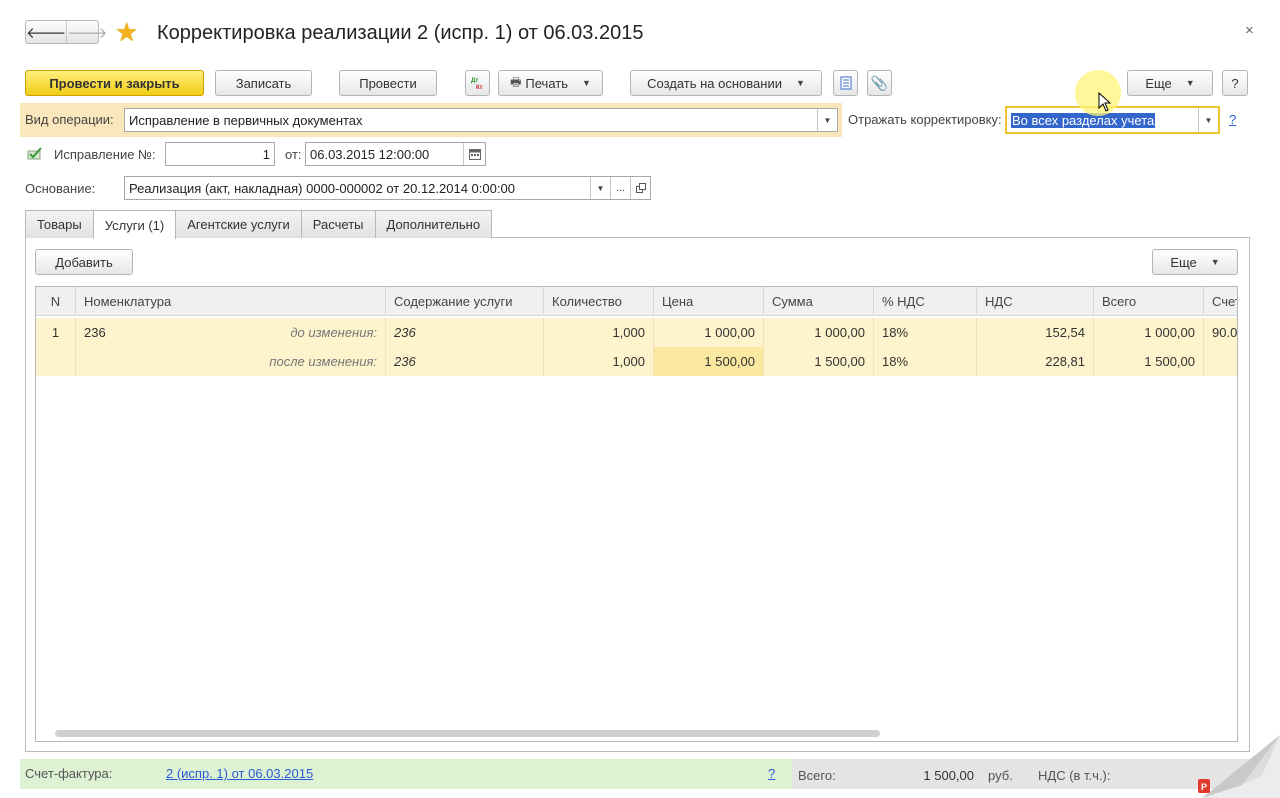 Image resolution: width=1280 pixels, height=798 pixels. Describe the element at coordinates (819, 361) in the screenshot. I see `cell-sum: 1 500,00` at that location.